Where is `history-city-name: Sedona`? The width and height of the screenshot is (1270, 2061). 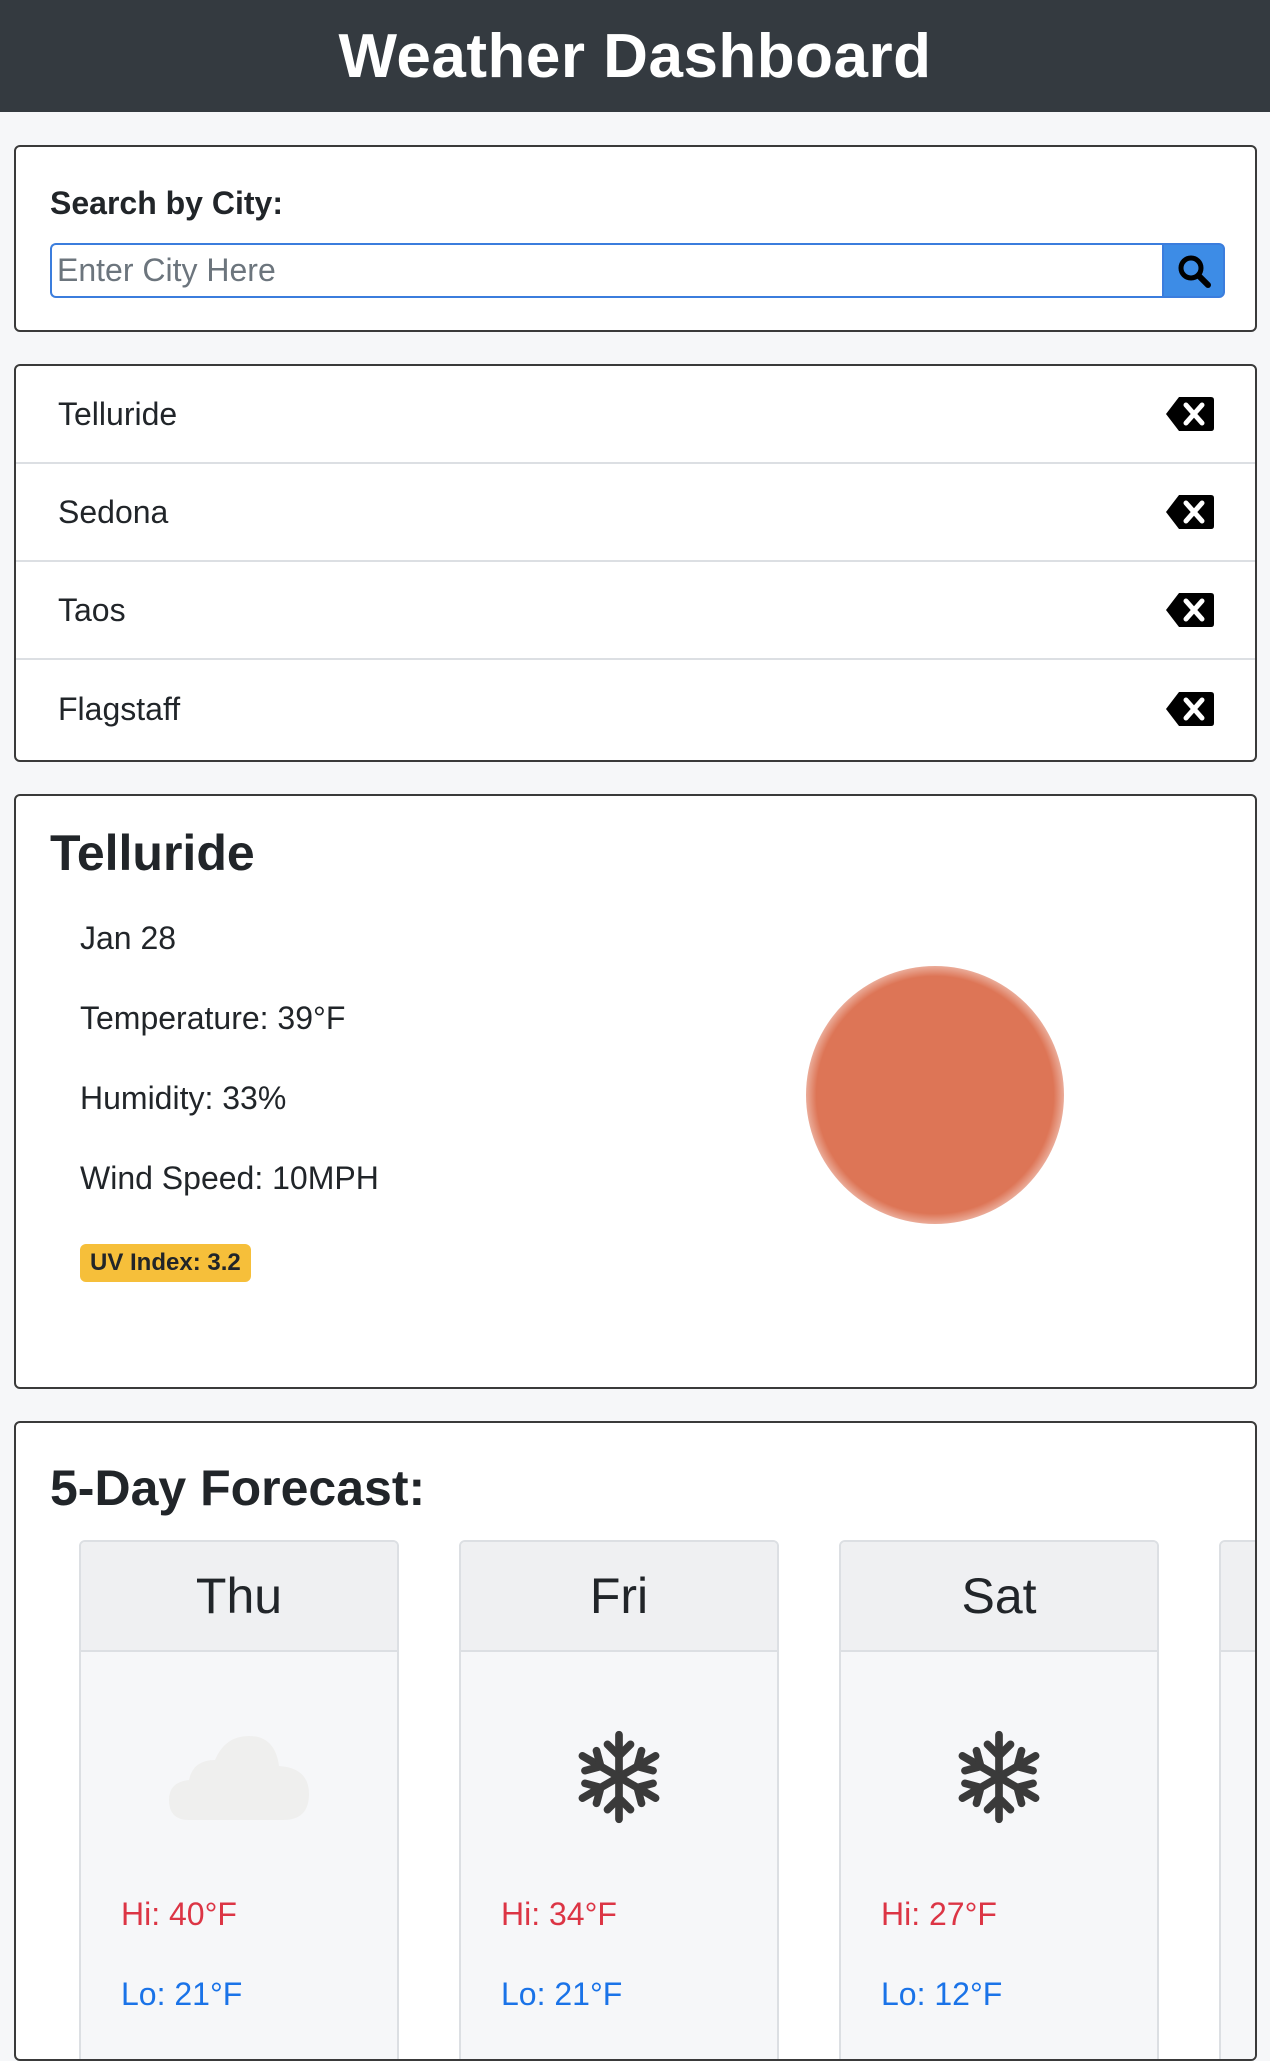 history-city-name: Sedona is located at coordinates (113, 511).